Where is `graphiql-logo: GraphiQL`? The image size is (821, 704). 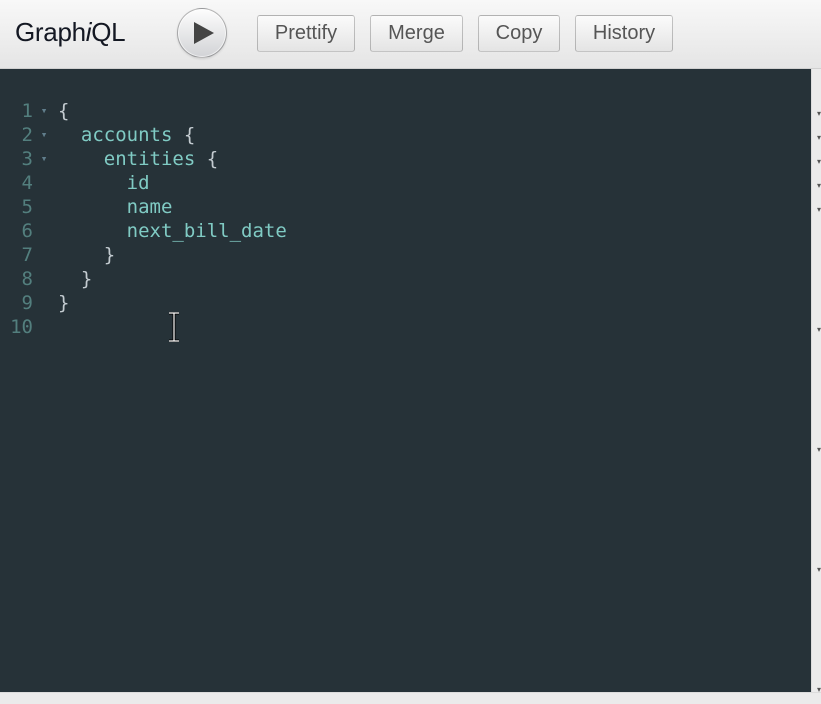
graphiql-logo: GraphiQL is located at coordinates (70, 32).